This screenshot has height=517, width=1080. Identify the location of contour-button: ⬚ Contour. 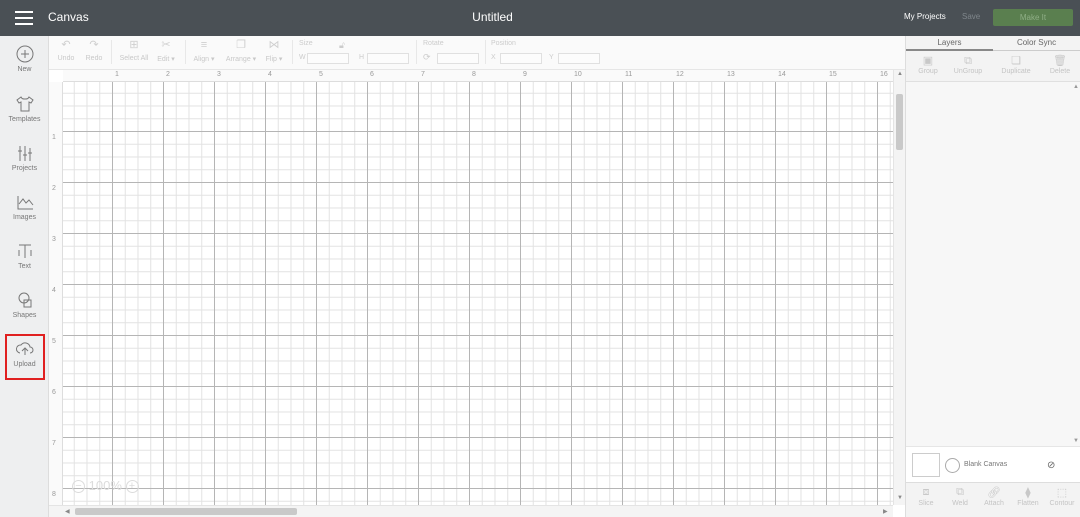
(1062, 496).